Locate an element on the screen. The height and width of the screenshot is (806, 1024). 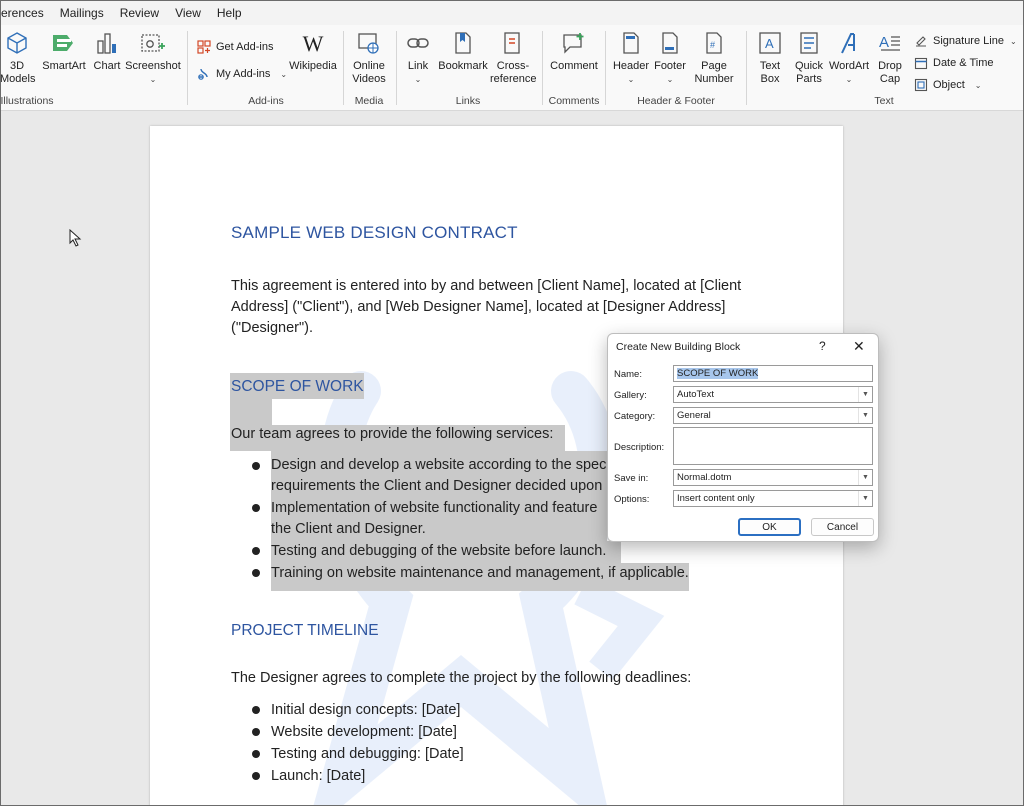
cancel-button: Cancel is located at coordinates (842, 527).